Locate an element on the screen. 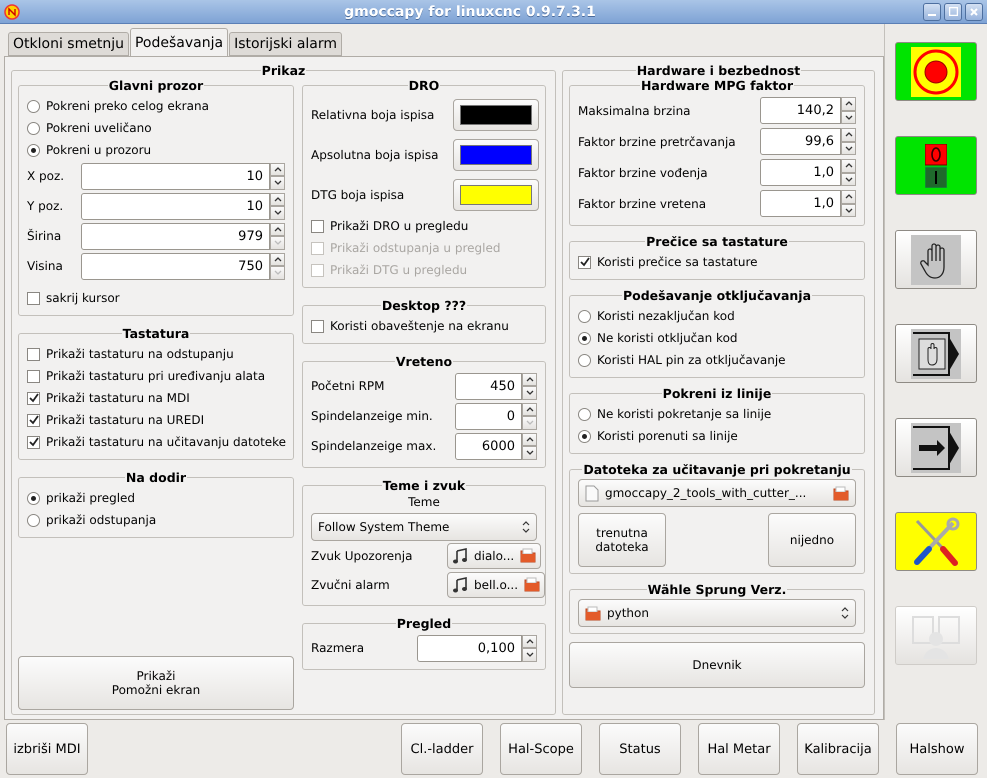  maximize-button is located at coordinates (953, 11).